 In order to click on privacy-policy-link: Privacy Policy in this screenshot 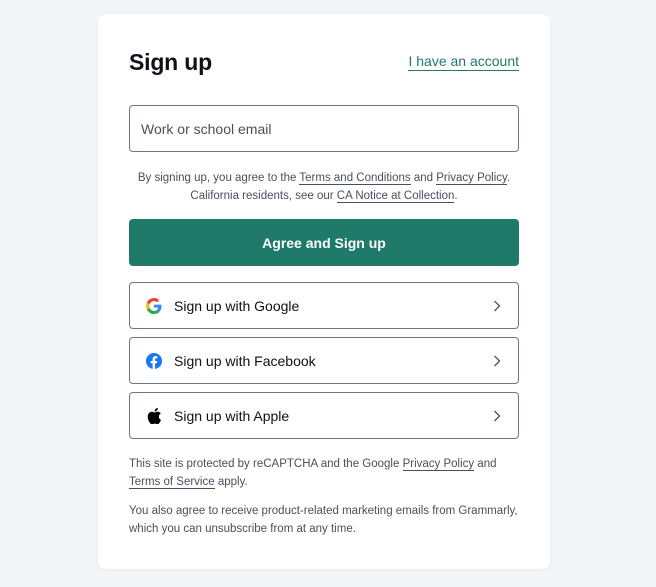, I will do `click(471, 178)`.